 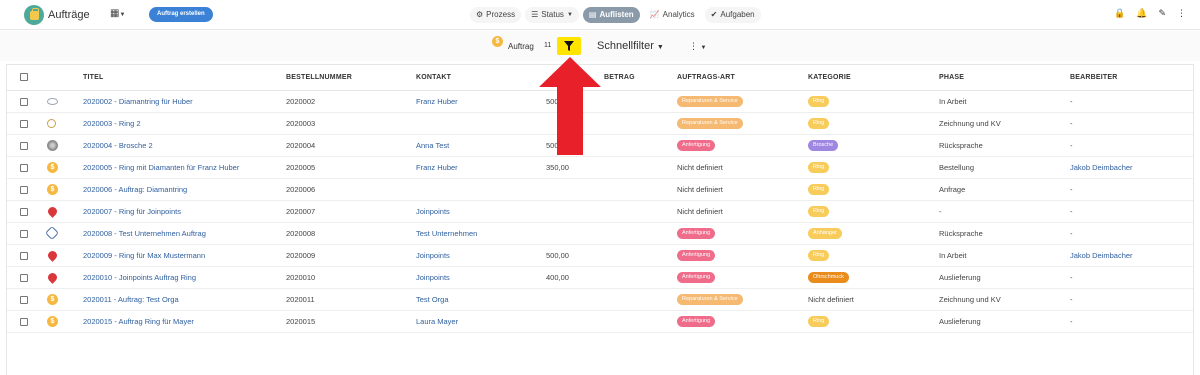 I want to click on category-badge: Anhänger, so click(x=825, y=233).